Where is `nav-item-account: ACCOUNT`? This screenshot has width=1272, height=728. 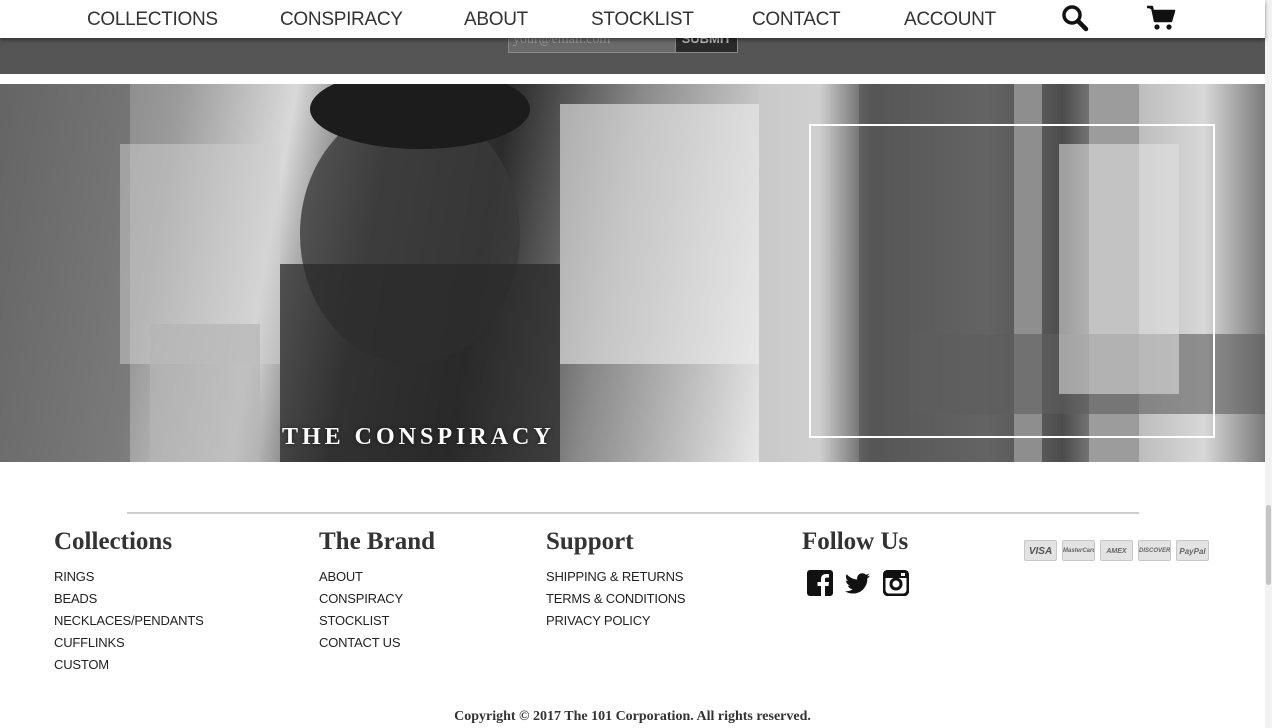
nav-item-account: ACCOUNT is located at coordinates (950, 20).